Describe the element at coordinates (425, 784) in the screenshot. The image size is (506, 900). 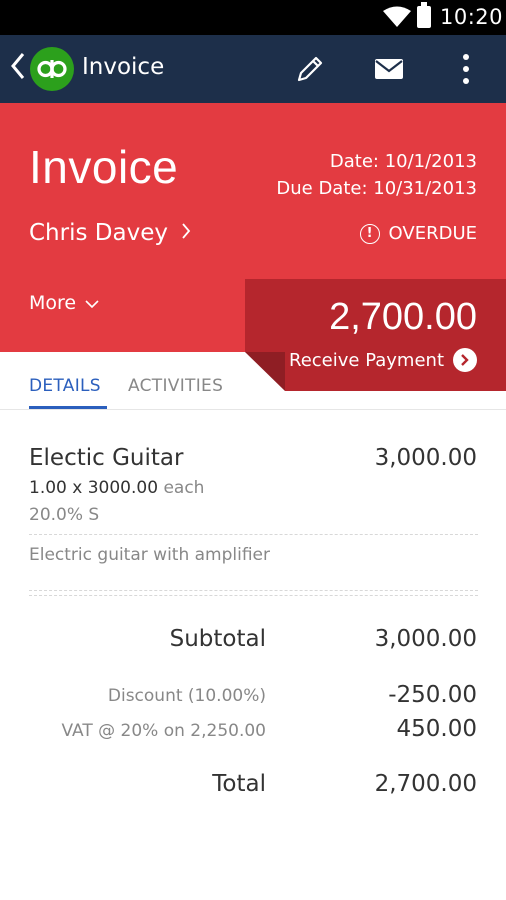
I see `total-value: 2,700.00` at that location.